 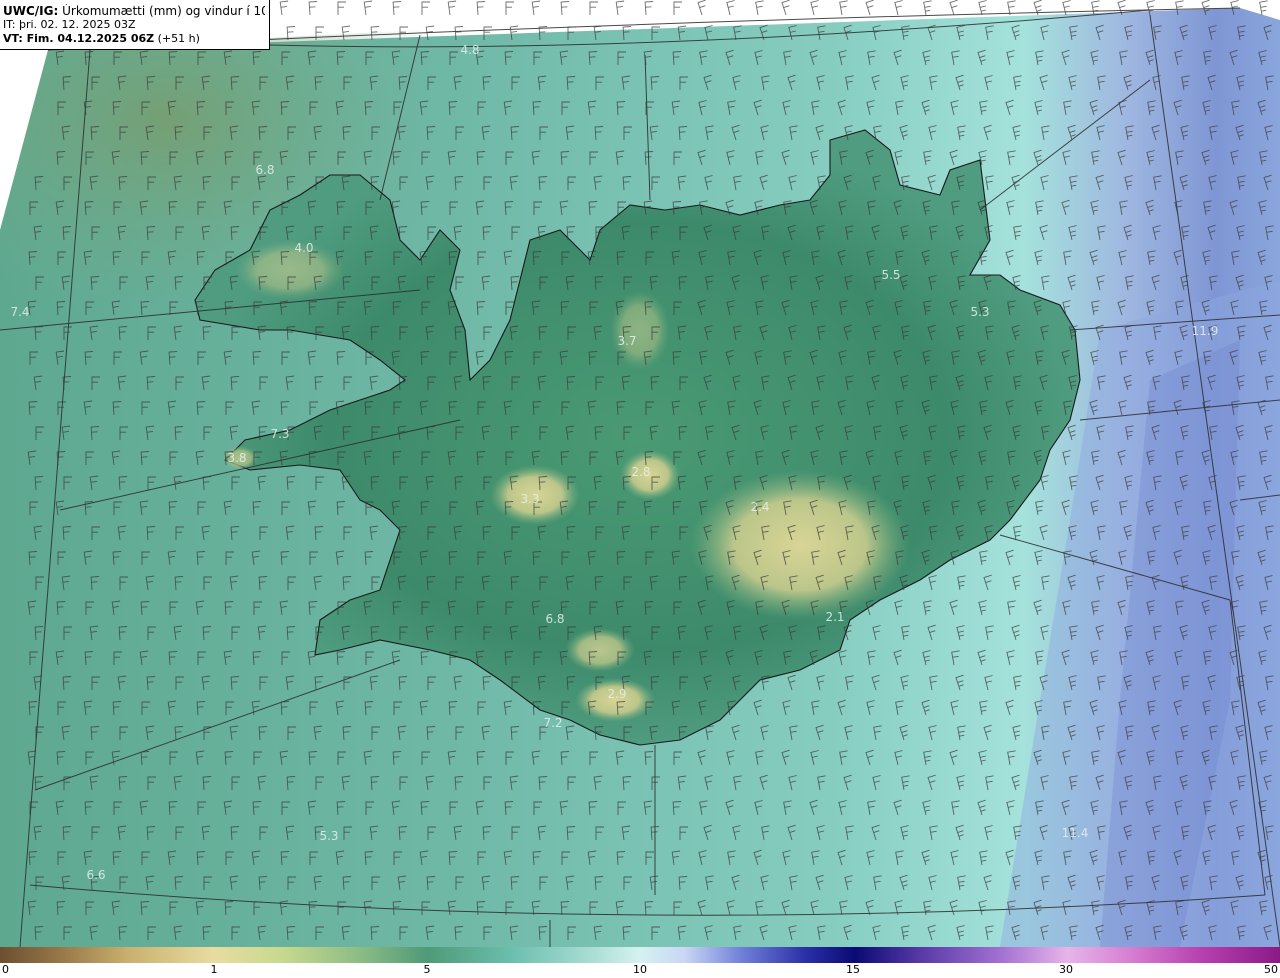 What do you see at coordinates (69, 24) in the screenshot?
I see `init-time: IT: þri. 02. 12. 2025 03Z` at bounding box center [69, 24].